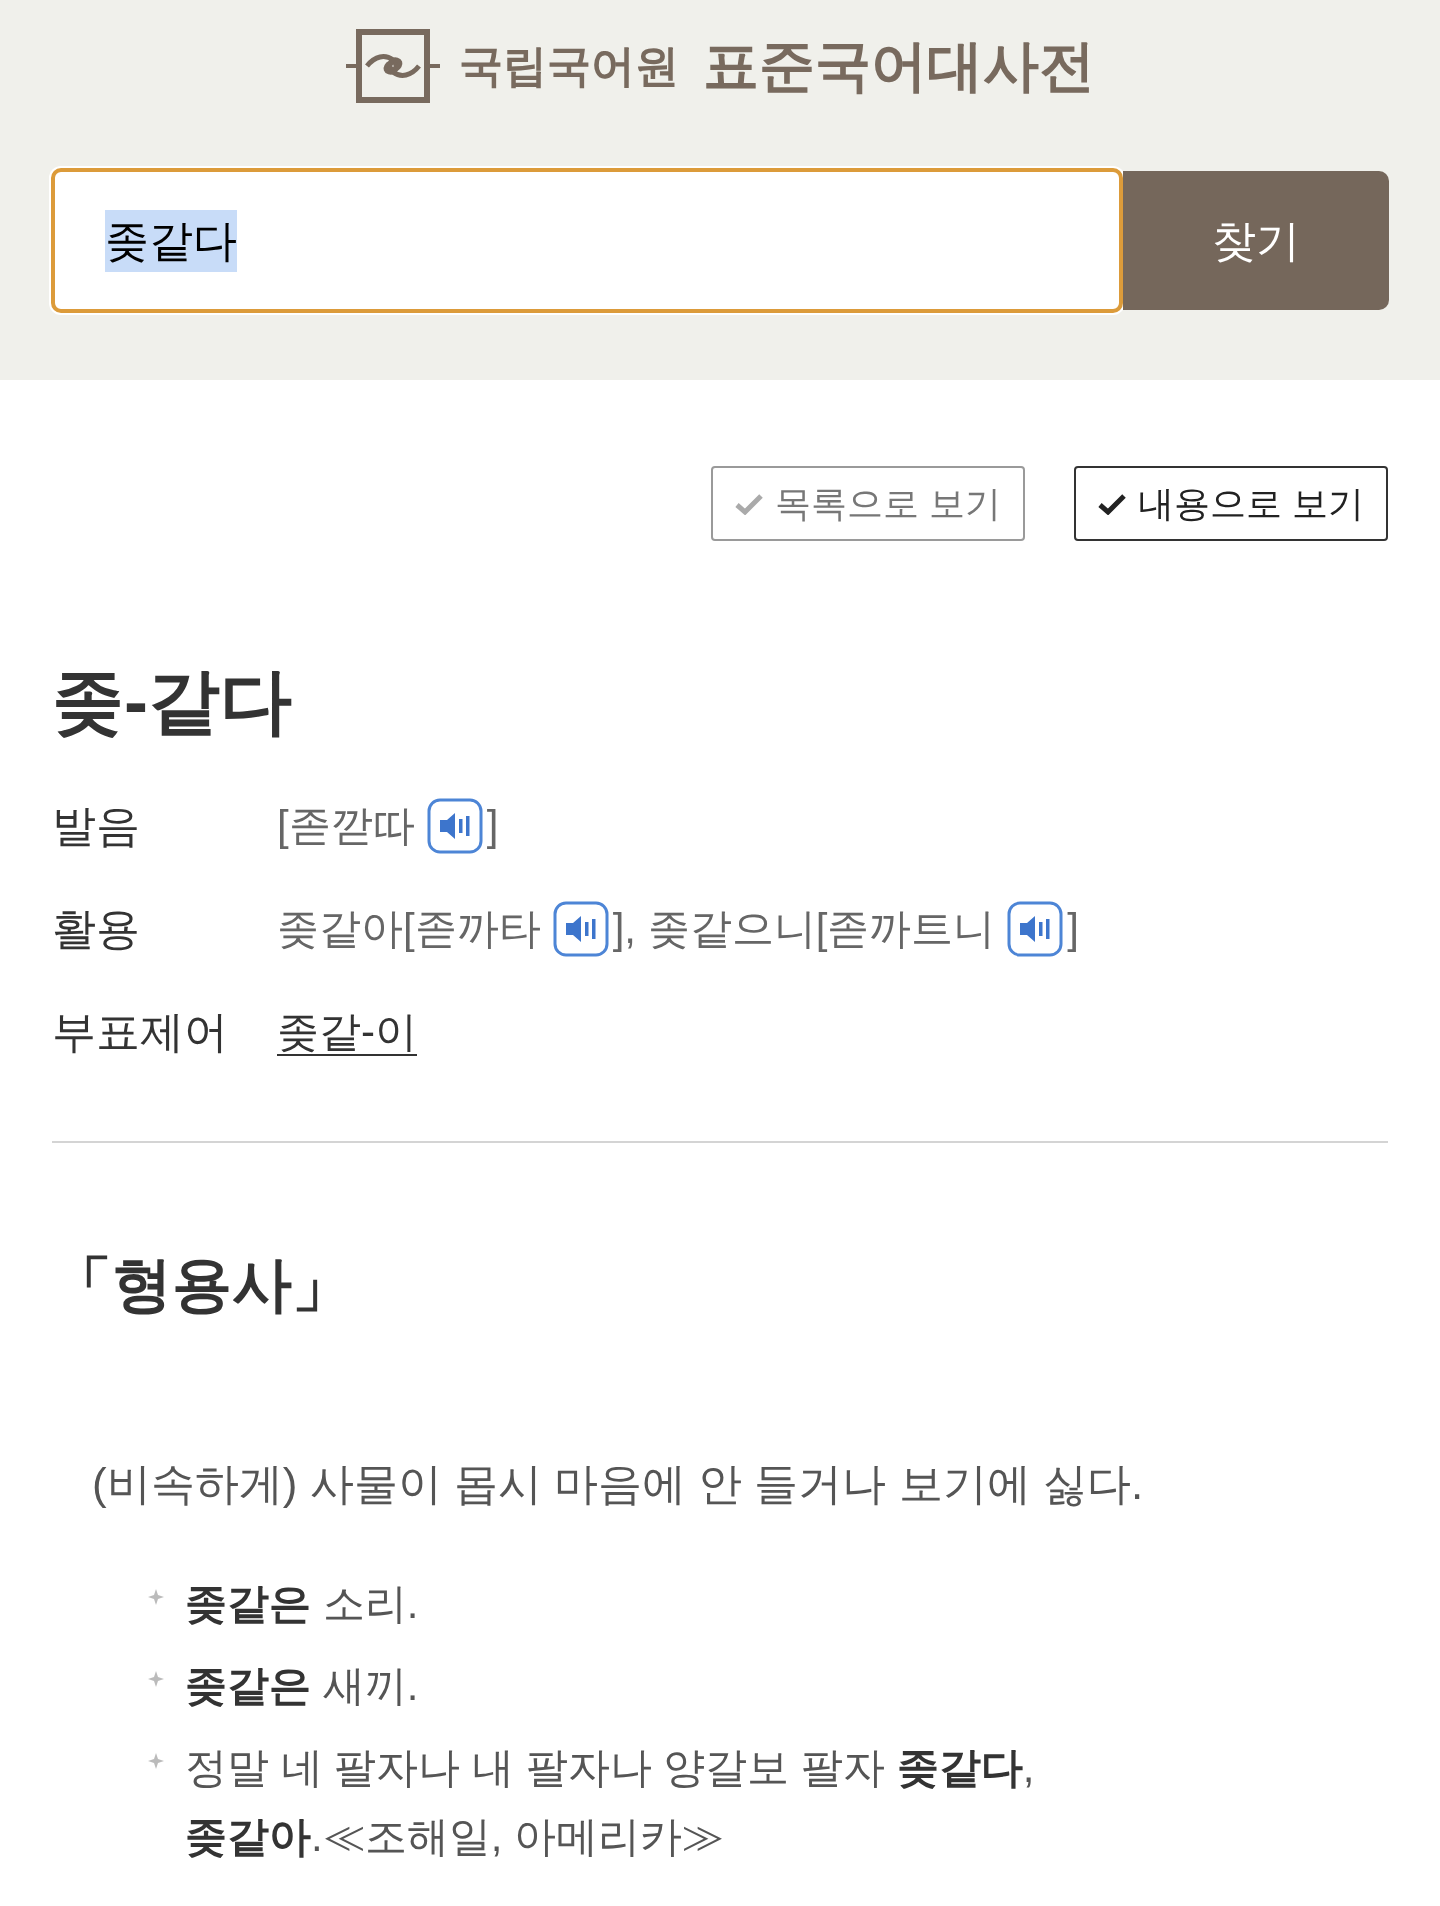 This screenshot has width=1440, height=1906. I want to click on info-label: 발음, so click(96, 825).